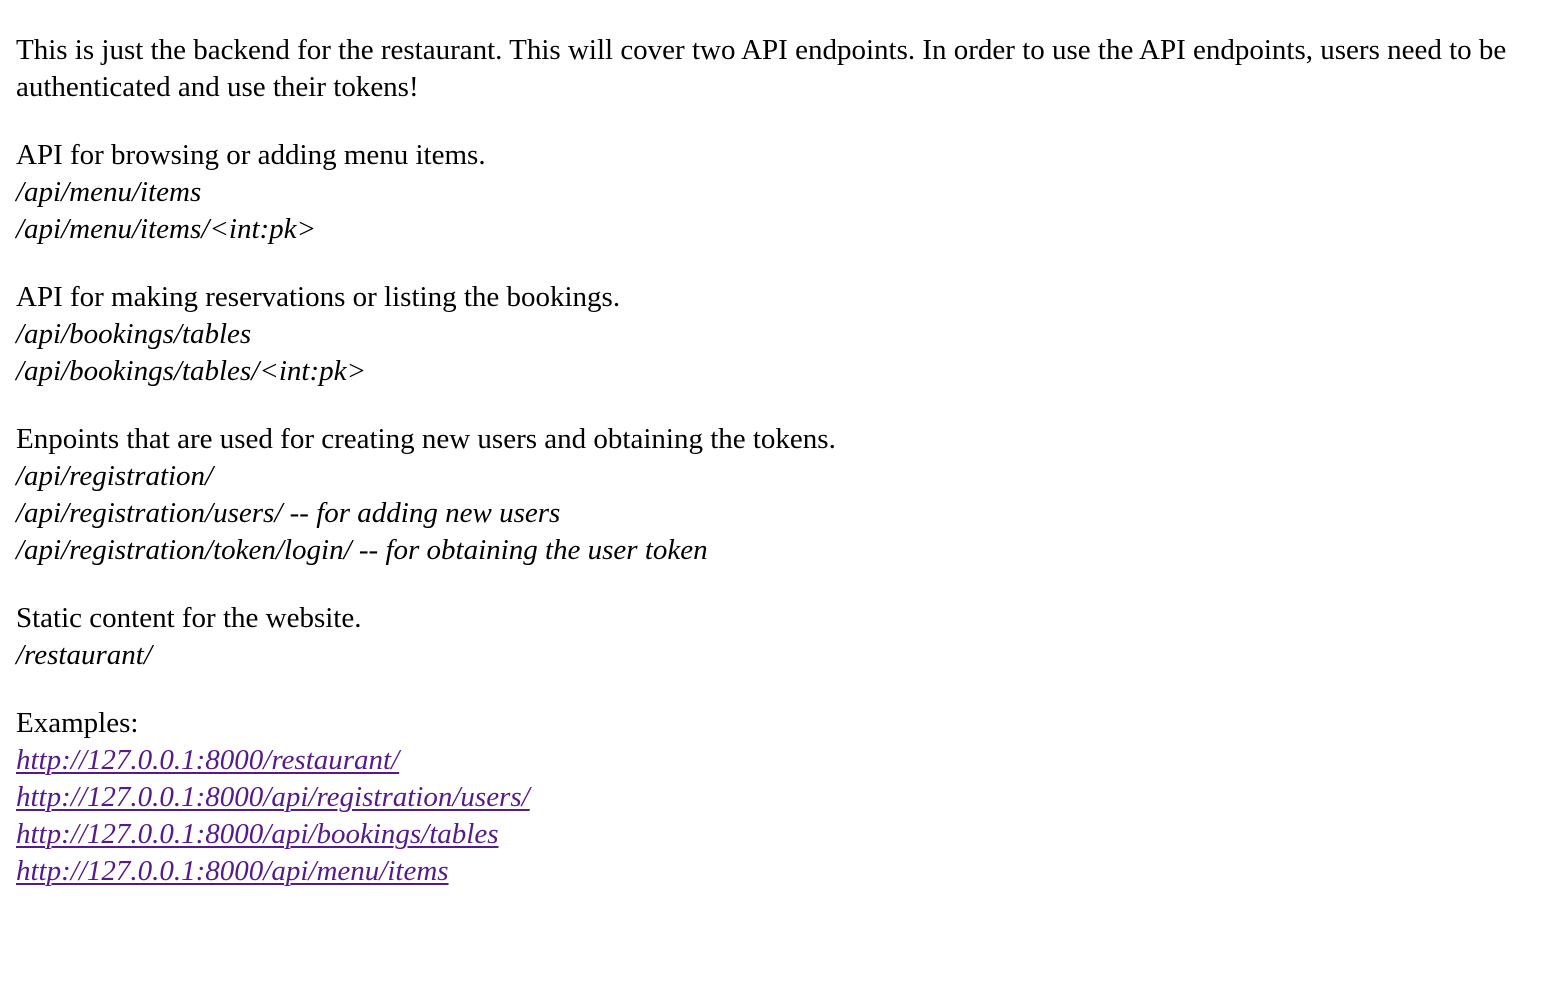 The image size is (1542, 990). I want to click on endpoint-path: /restaurant/, so click(84, 655).